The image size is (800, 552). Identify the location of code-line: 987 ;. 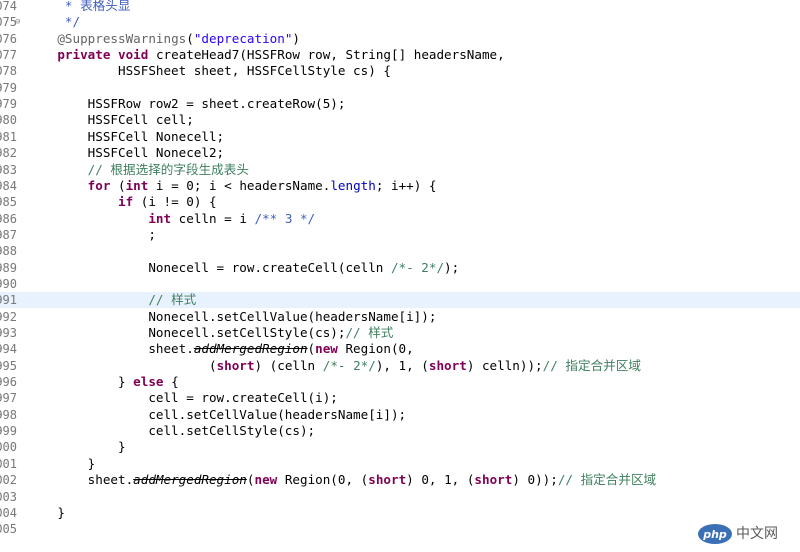
(400, 235).